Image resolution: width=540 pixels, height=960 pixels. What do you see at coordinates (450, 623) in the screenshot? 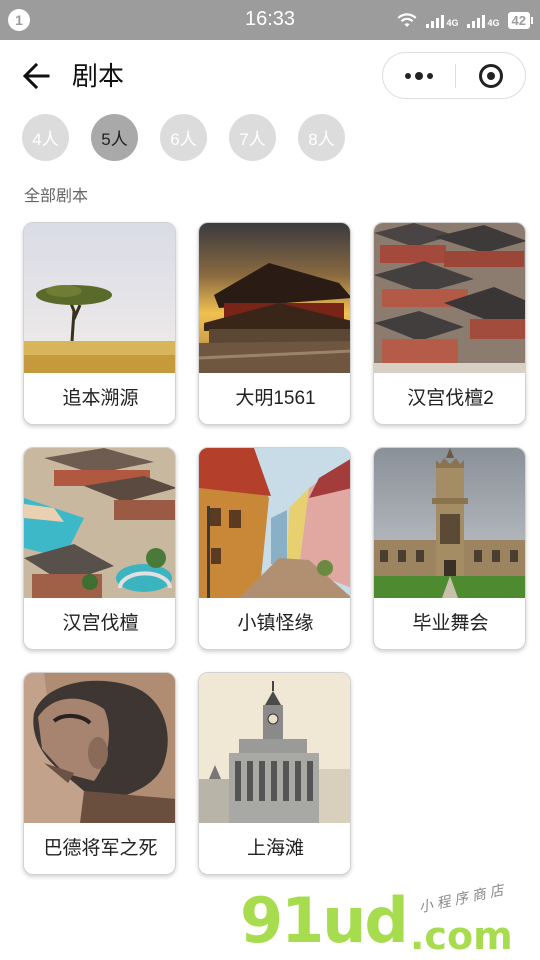
I see `script-title: 毕业舞会` at bounding box center [450, 623].